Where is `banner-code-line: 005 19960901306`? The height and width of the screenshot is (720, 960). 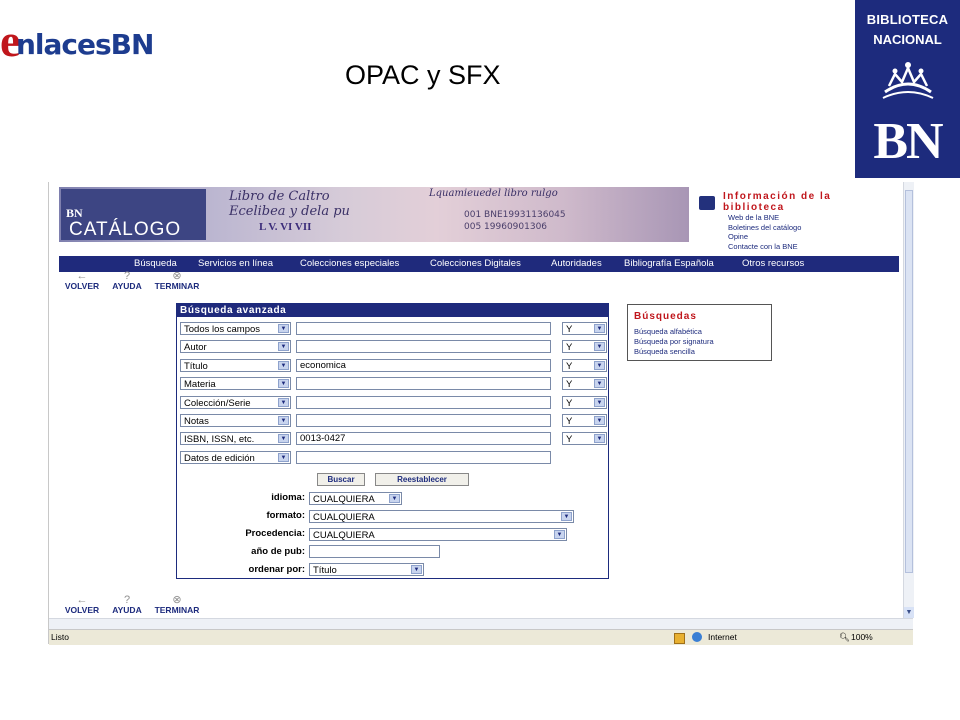 banner-code-line: 005 19960901306 is located at coordinates (506, 227).